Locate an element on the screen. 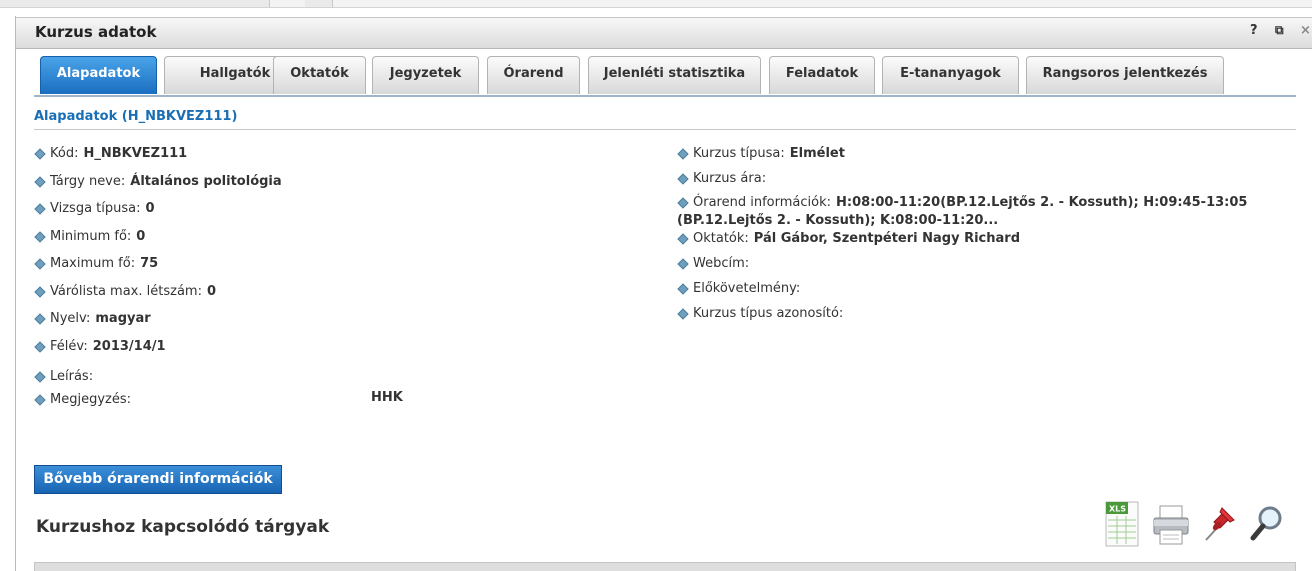 The width and height of the screenshot is (1312, 571). field-kurzus-tipusa: Kurzus típusa: Elmélet is located at coordinates (761, 153).